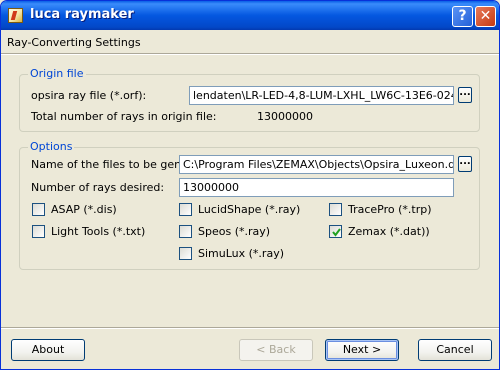 The height and width of the screenshot is (370, 500). What do you see at coordinates (38, 231) in the screenshot?
I see `lighttools-checkbox` at bounding box center [38, 231].